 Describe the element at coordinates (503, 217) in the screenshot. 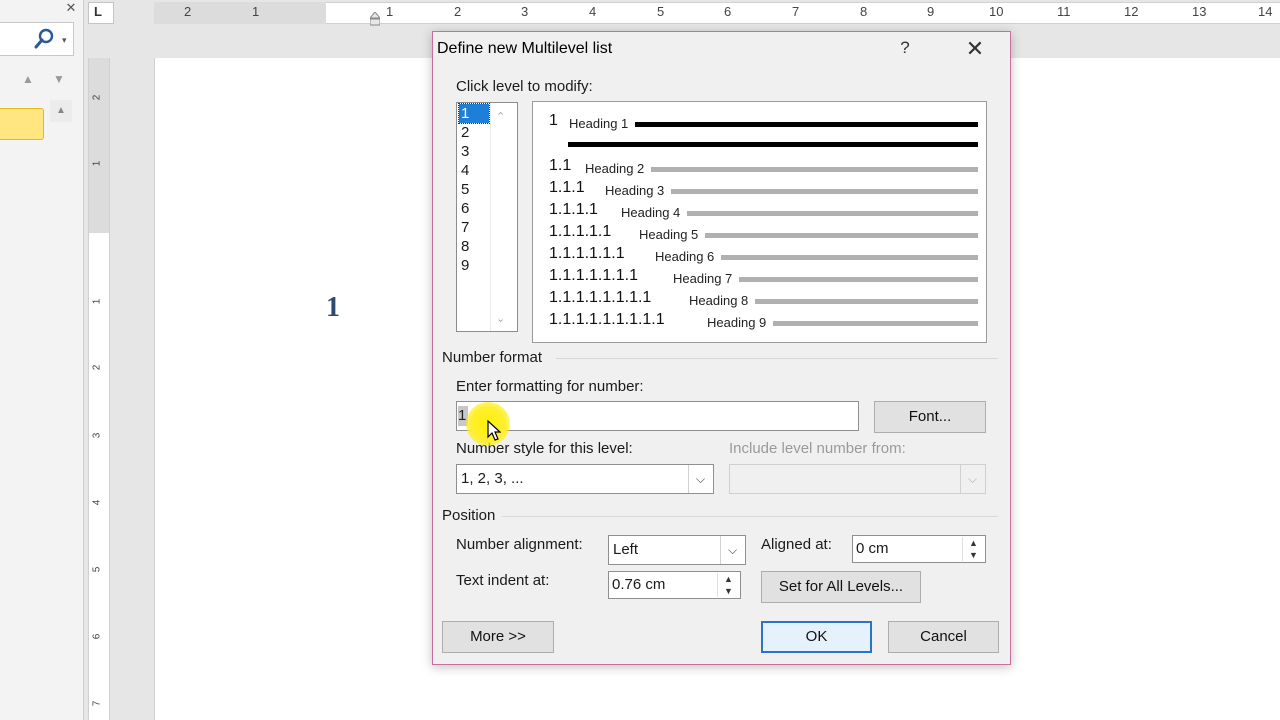

I see `level-list-scrollbar` at that location.